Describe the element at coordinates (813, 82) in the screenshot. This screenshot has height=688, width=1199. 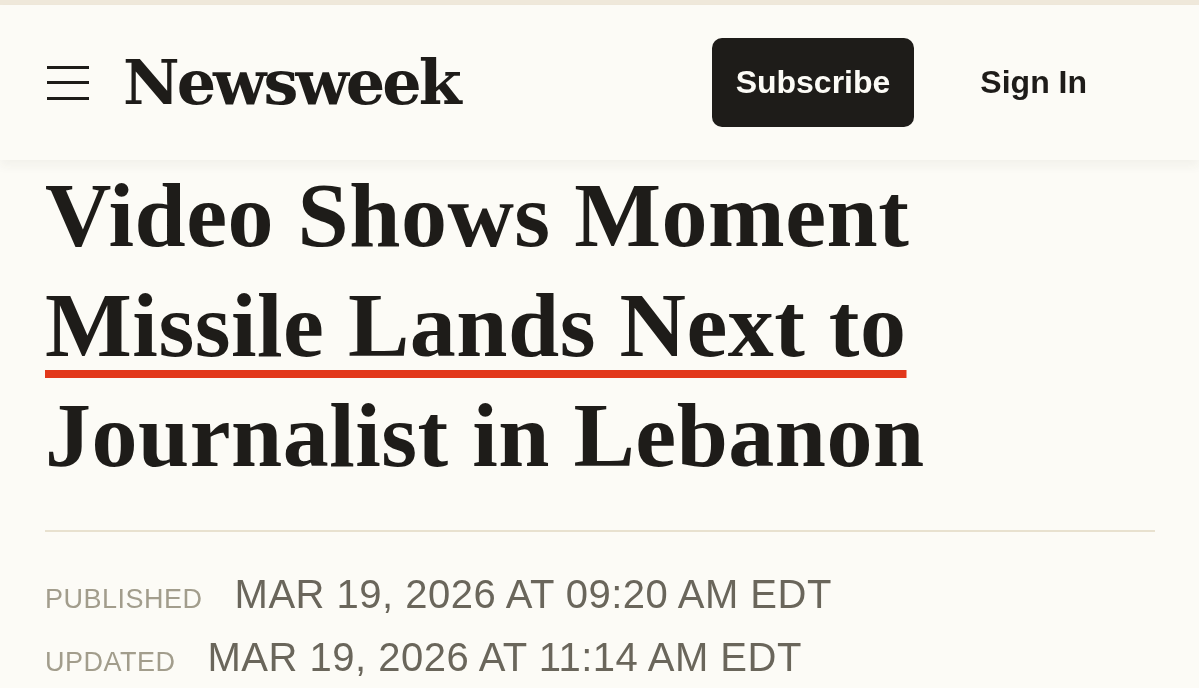
I see `subscribe-button: Subscribe` at that location.